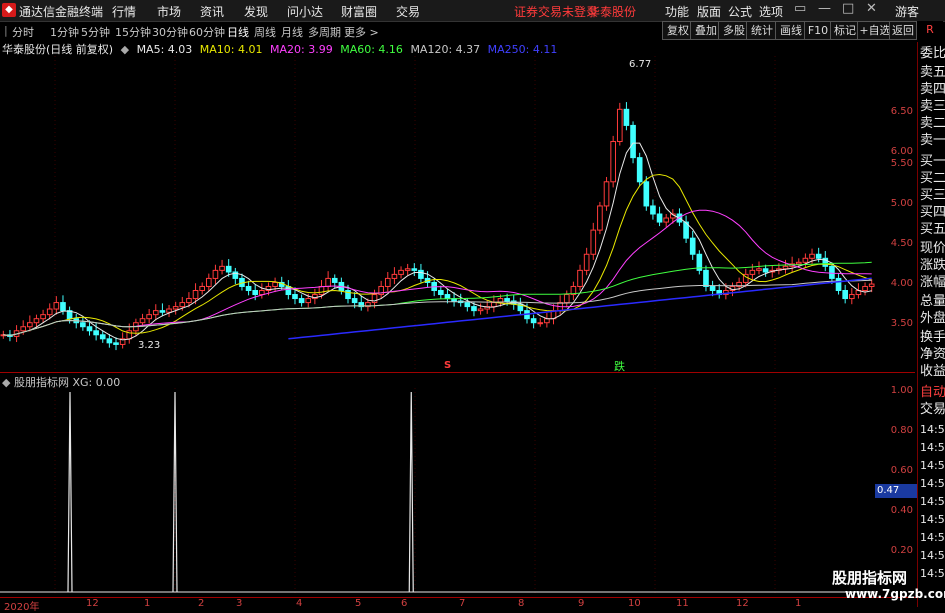 This screenshot has height=613, width=945. What do you see at coordinates (932, 140) in the screenshot?
I see `quote-label: 卖一` at bounding box center [932, 140].